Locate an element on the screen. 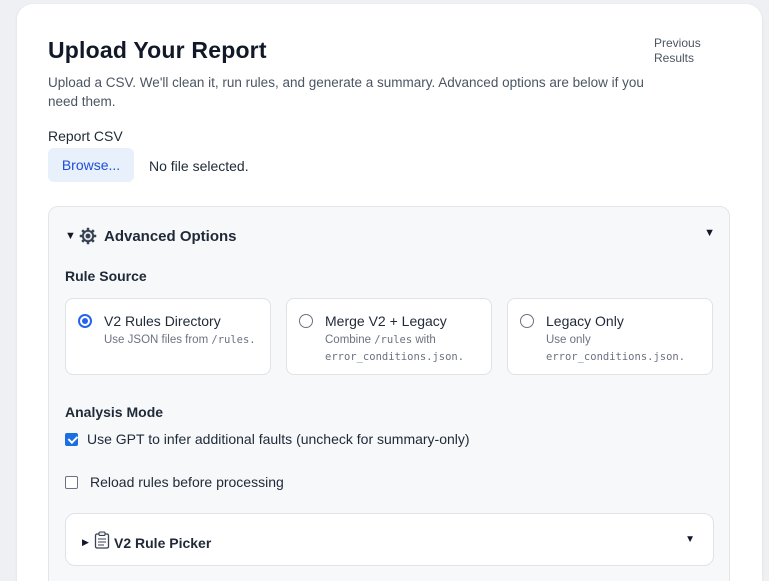 The height and width of the screenshot is (581, 769). v2-rule-picker: ▶ V2 Rule Picker ▼ is located at coordinates (389, 539).